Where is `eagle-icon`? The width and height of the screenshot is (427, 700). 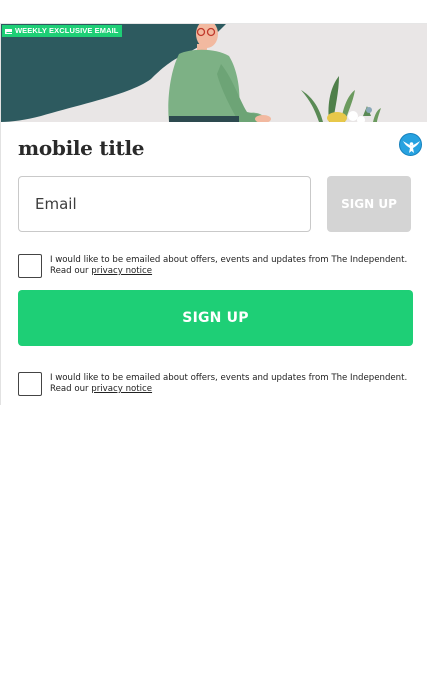
eagle-icon is located at coordinates (410, 144).